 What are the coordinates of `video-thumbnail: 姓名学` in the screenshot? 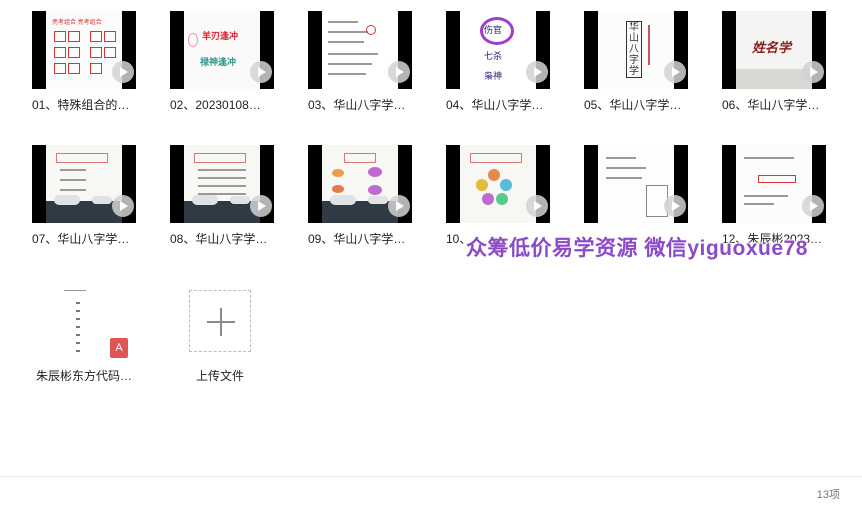 It's located at (774, 50).